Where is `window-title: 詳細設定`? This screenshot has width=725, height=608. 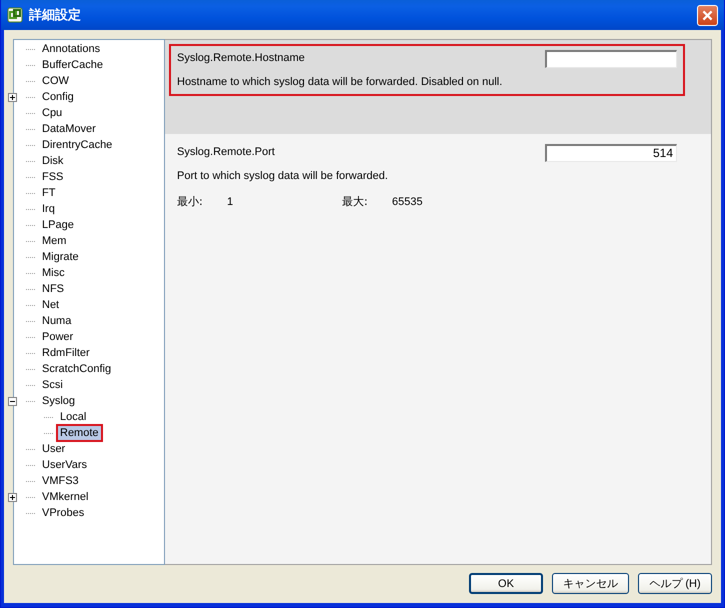
window-title: 詳細設定 is located at coordinates (55, 15).